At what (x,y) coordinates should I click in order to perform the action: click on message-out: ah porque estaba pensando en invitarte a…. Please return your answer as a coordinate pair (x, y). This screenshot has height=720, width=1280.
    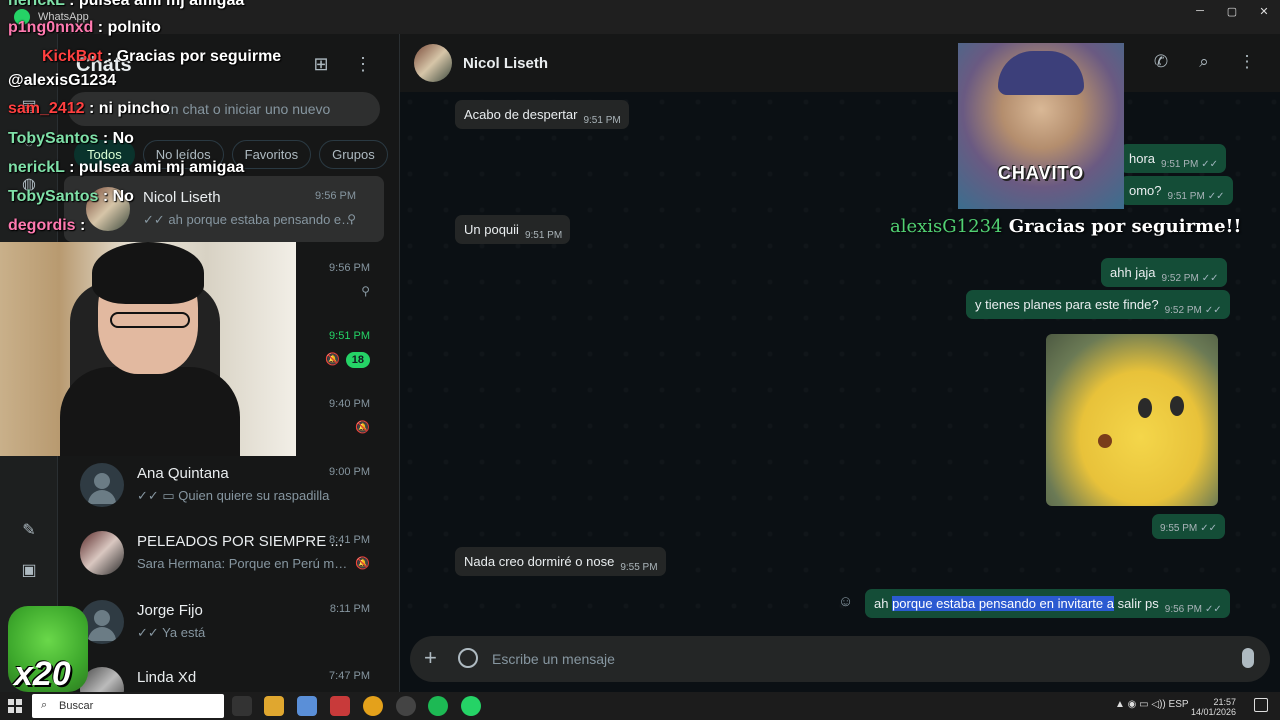
    Looking at the image, I should click on (1047, 603).